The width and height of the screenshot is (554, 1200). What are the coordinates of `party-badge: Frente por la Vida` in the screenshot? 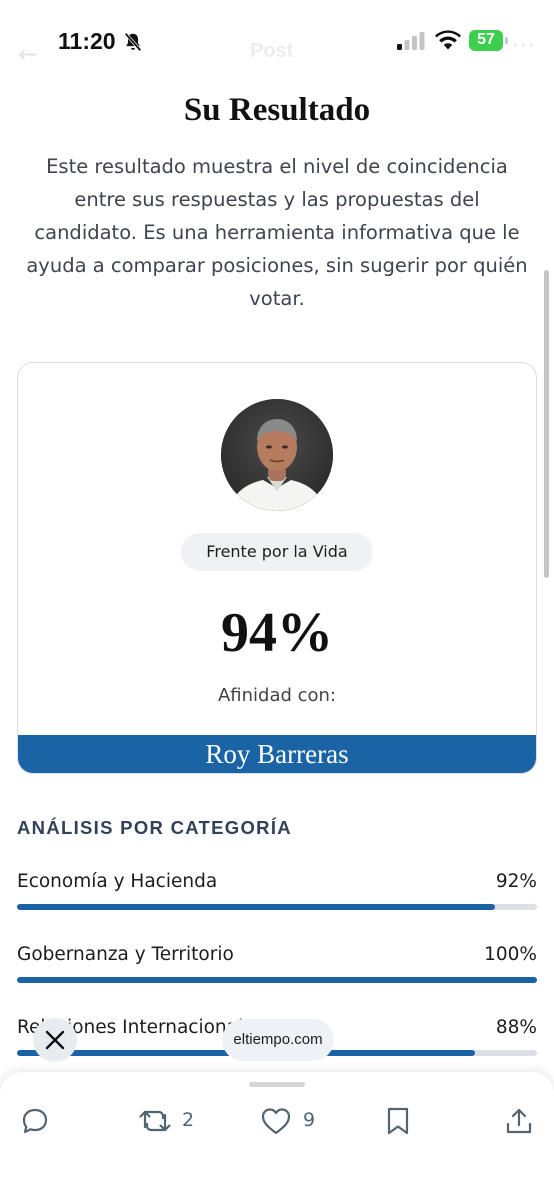 It's located at (277, 552).